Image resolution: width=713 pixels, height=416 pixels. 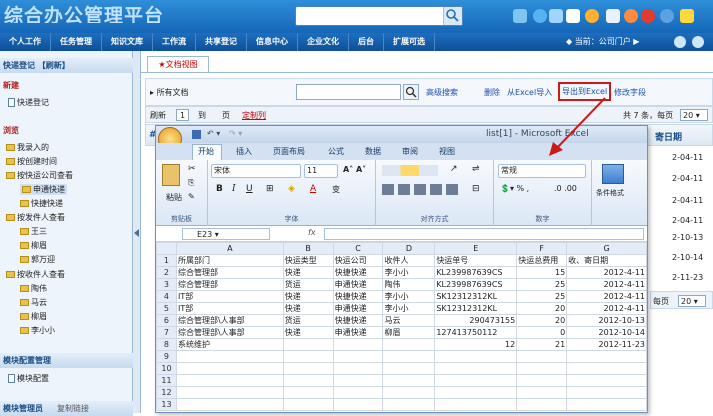 I want to click on cell: 290473155, so click(x=476, y=320).